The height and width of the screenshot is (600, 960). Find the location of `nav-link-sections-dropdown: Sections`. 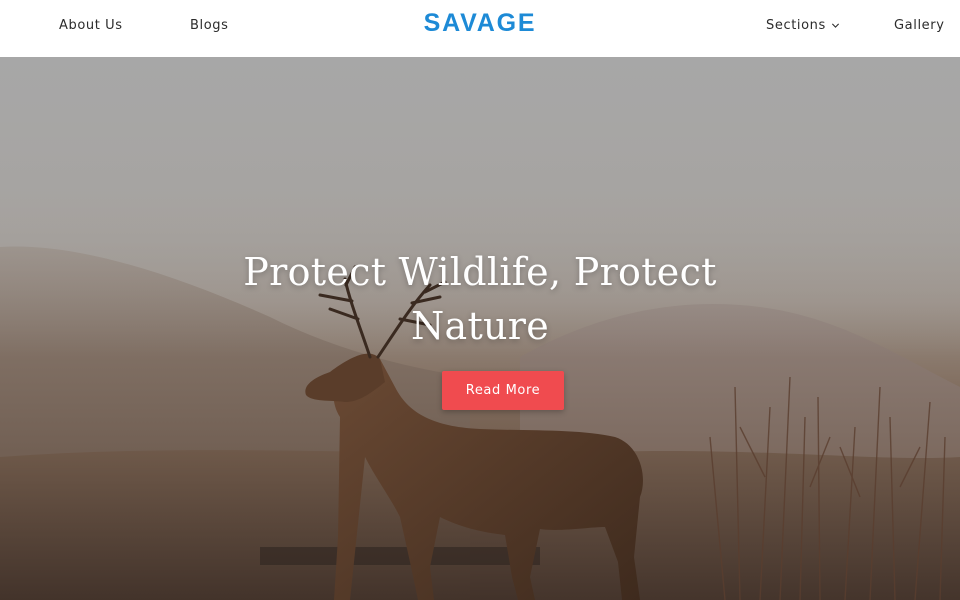

nav-link-sections-dropdown: Sections is located at coordinates (803, 25).